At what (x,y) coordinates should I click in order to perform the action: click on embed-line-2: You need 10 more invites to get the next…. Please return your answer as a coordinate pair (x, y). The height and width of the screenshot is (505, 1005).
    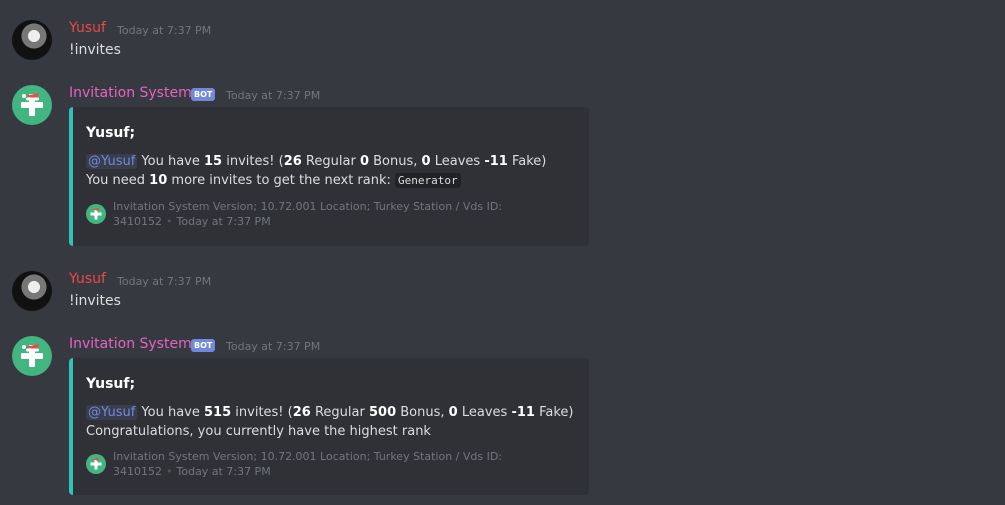
    Looking at the image, I should click on (273, 180).